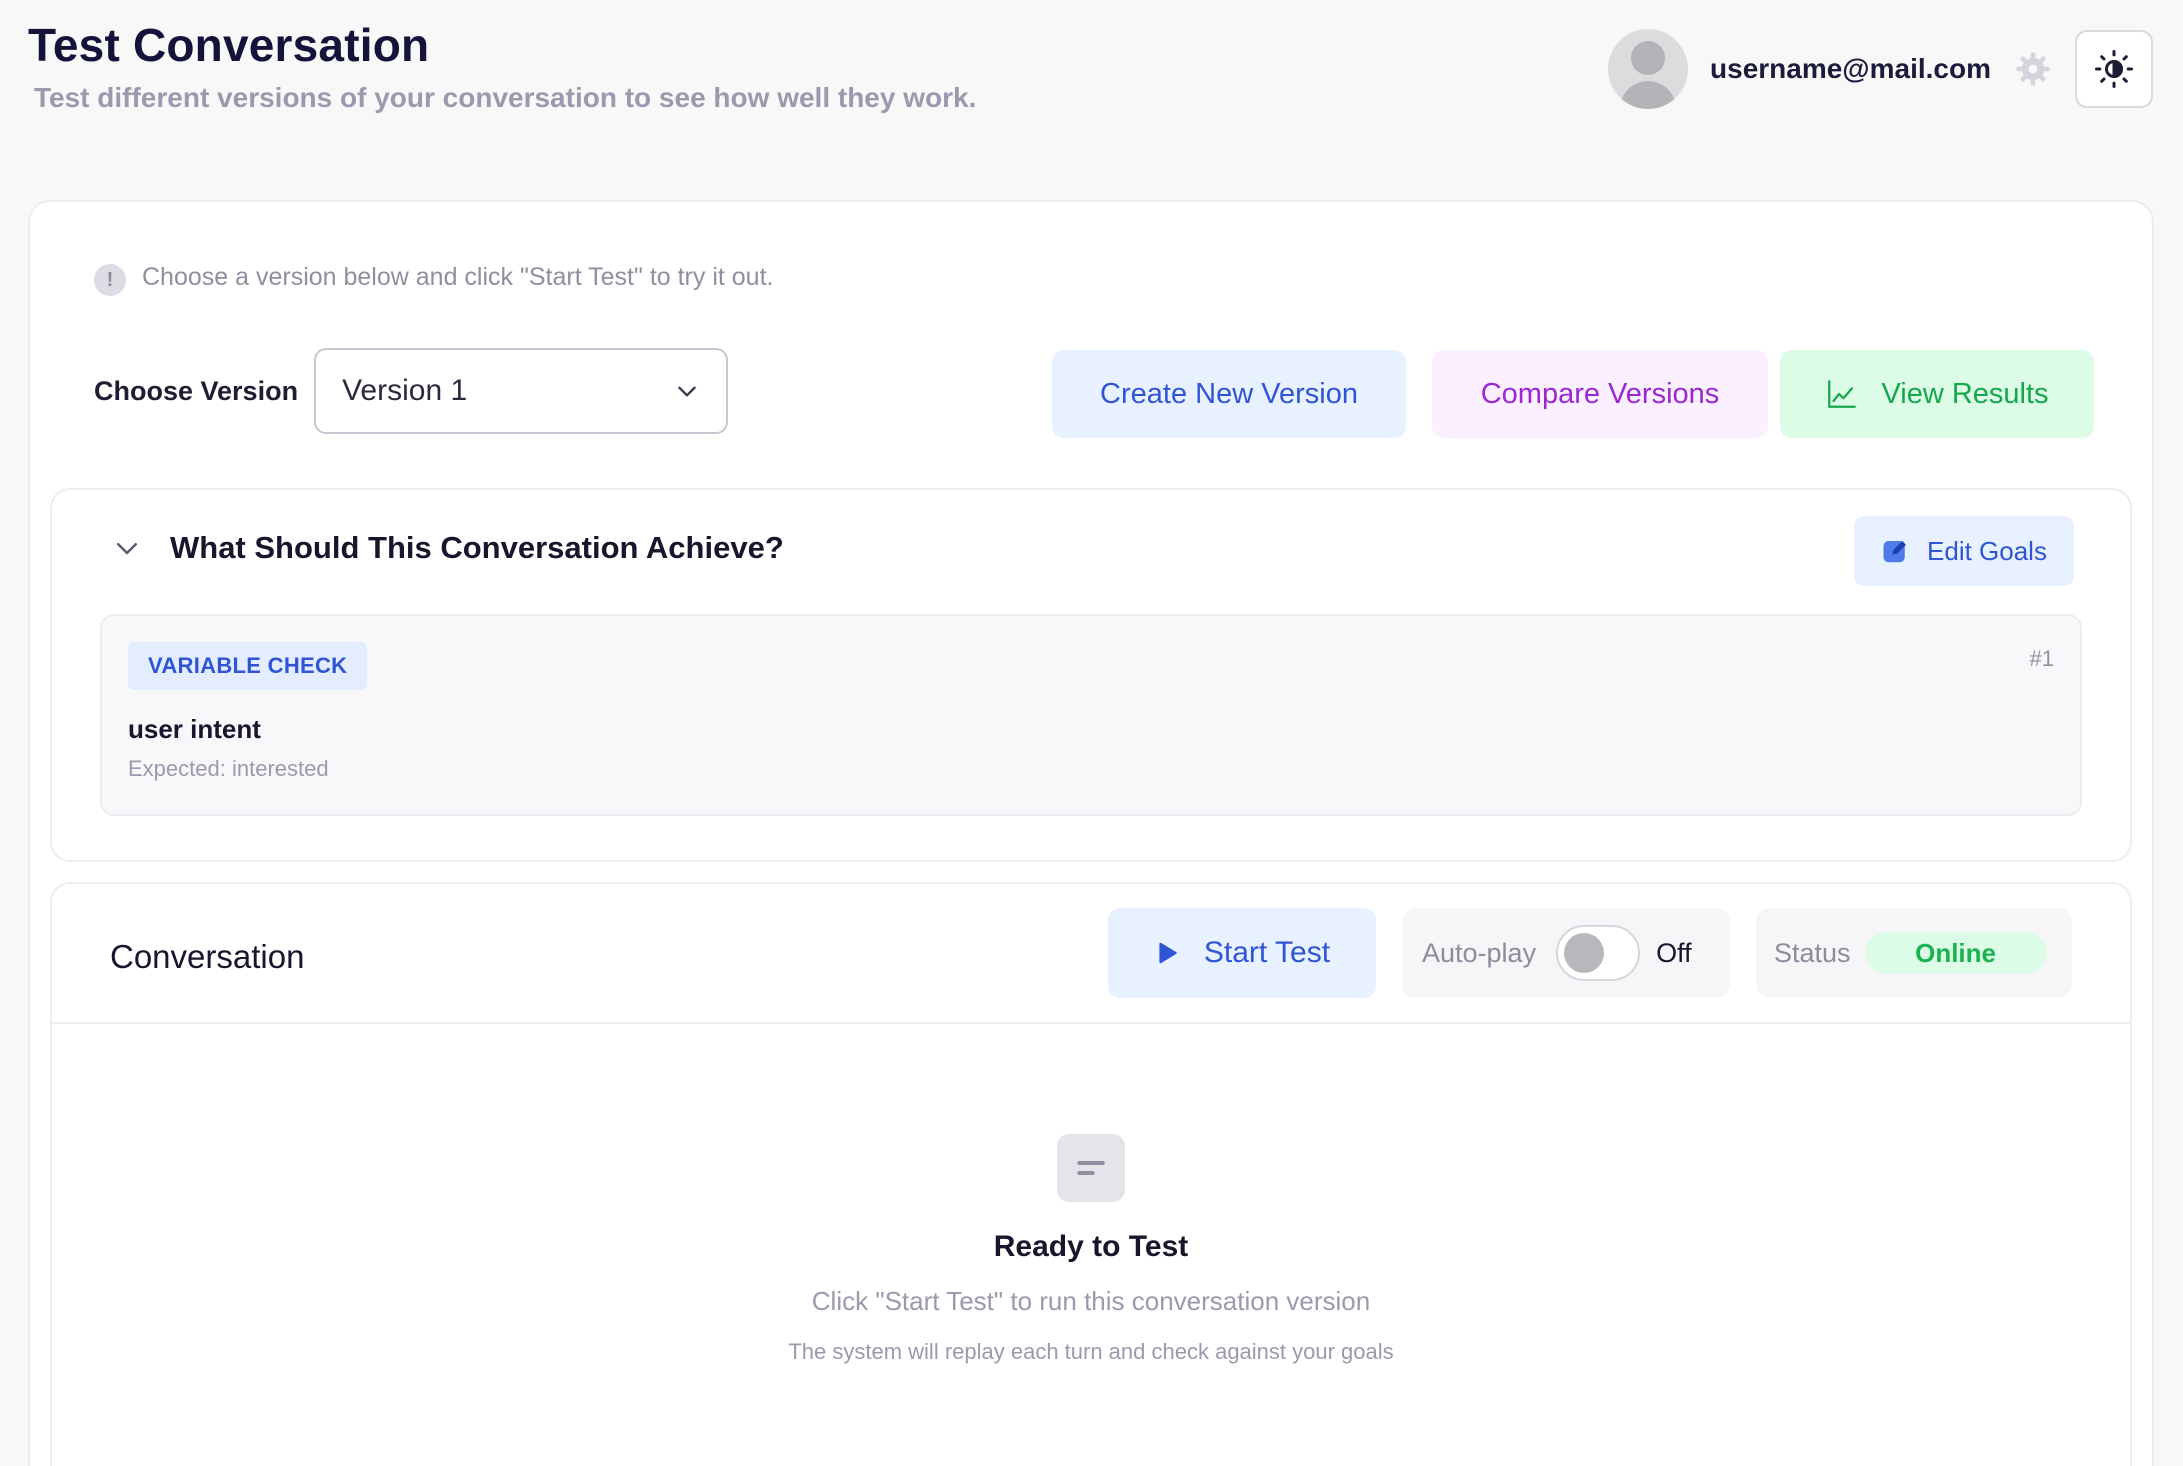 This screenshot has width=2183, height=1466. I want to click on edit-goals-label: Edit Goals, so click(1987, 550).